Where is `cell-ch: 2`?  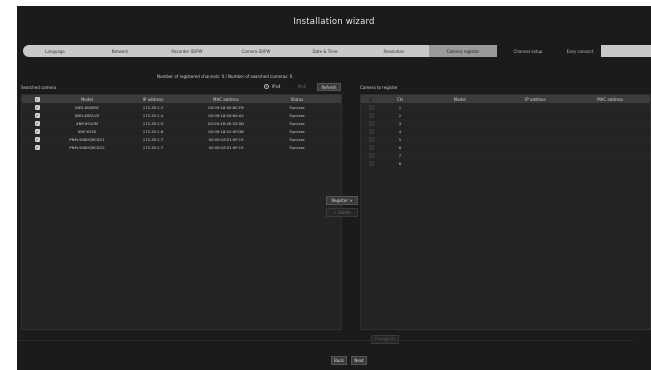 cell-ch: 2 is located at coordinates (400, 115).